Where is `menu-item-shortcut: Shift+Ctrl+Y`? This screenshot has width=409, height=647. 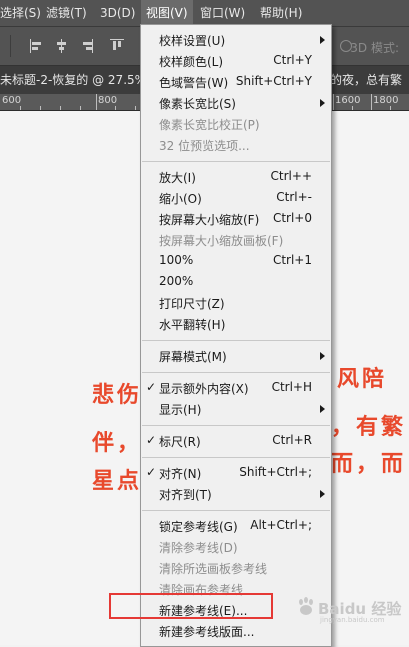
menu-item-shortcut: Shift+Ctrl+Y is located at coordinates (273, 81).